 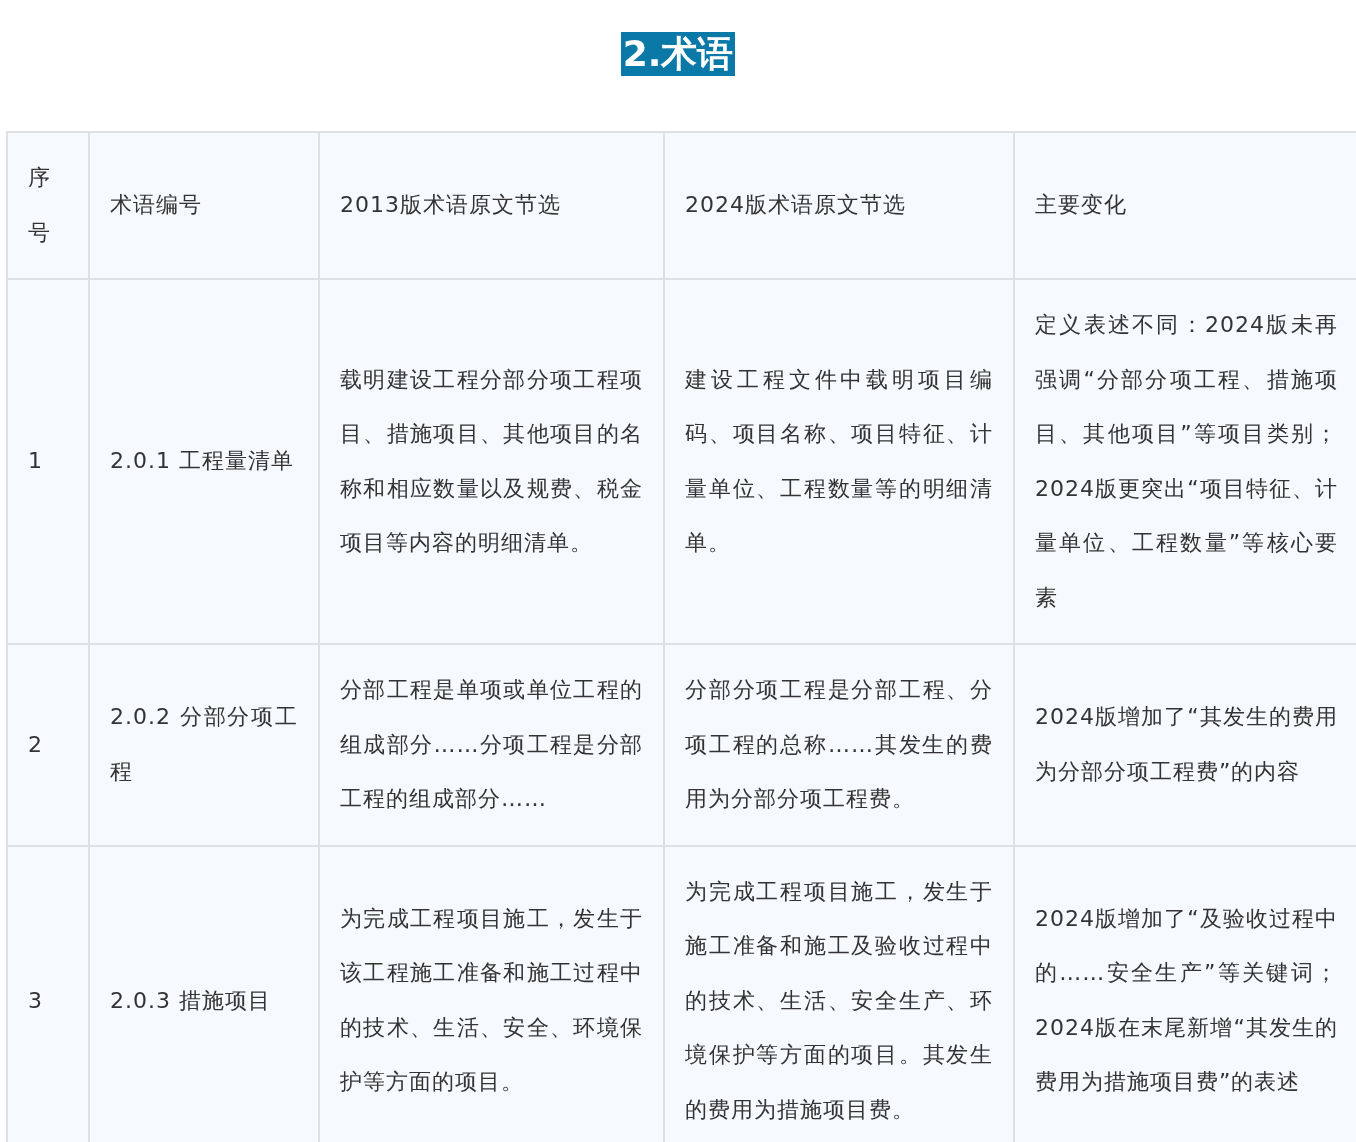 What do you see at coordinates (48, 993) in the screenshot?
I see `table-cell: 3` at bounding box center [48, 993].